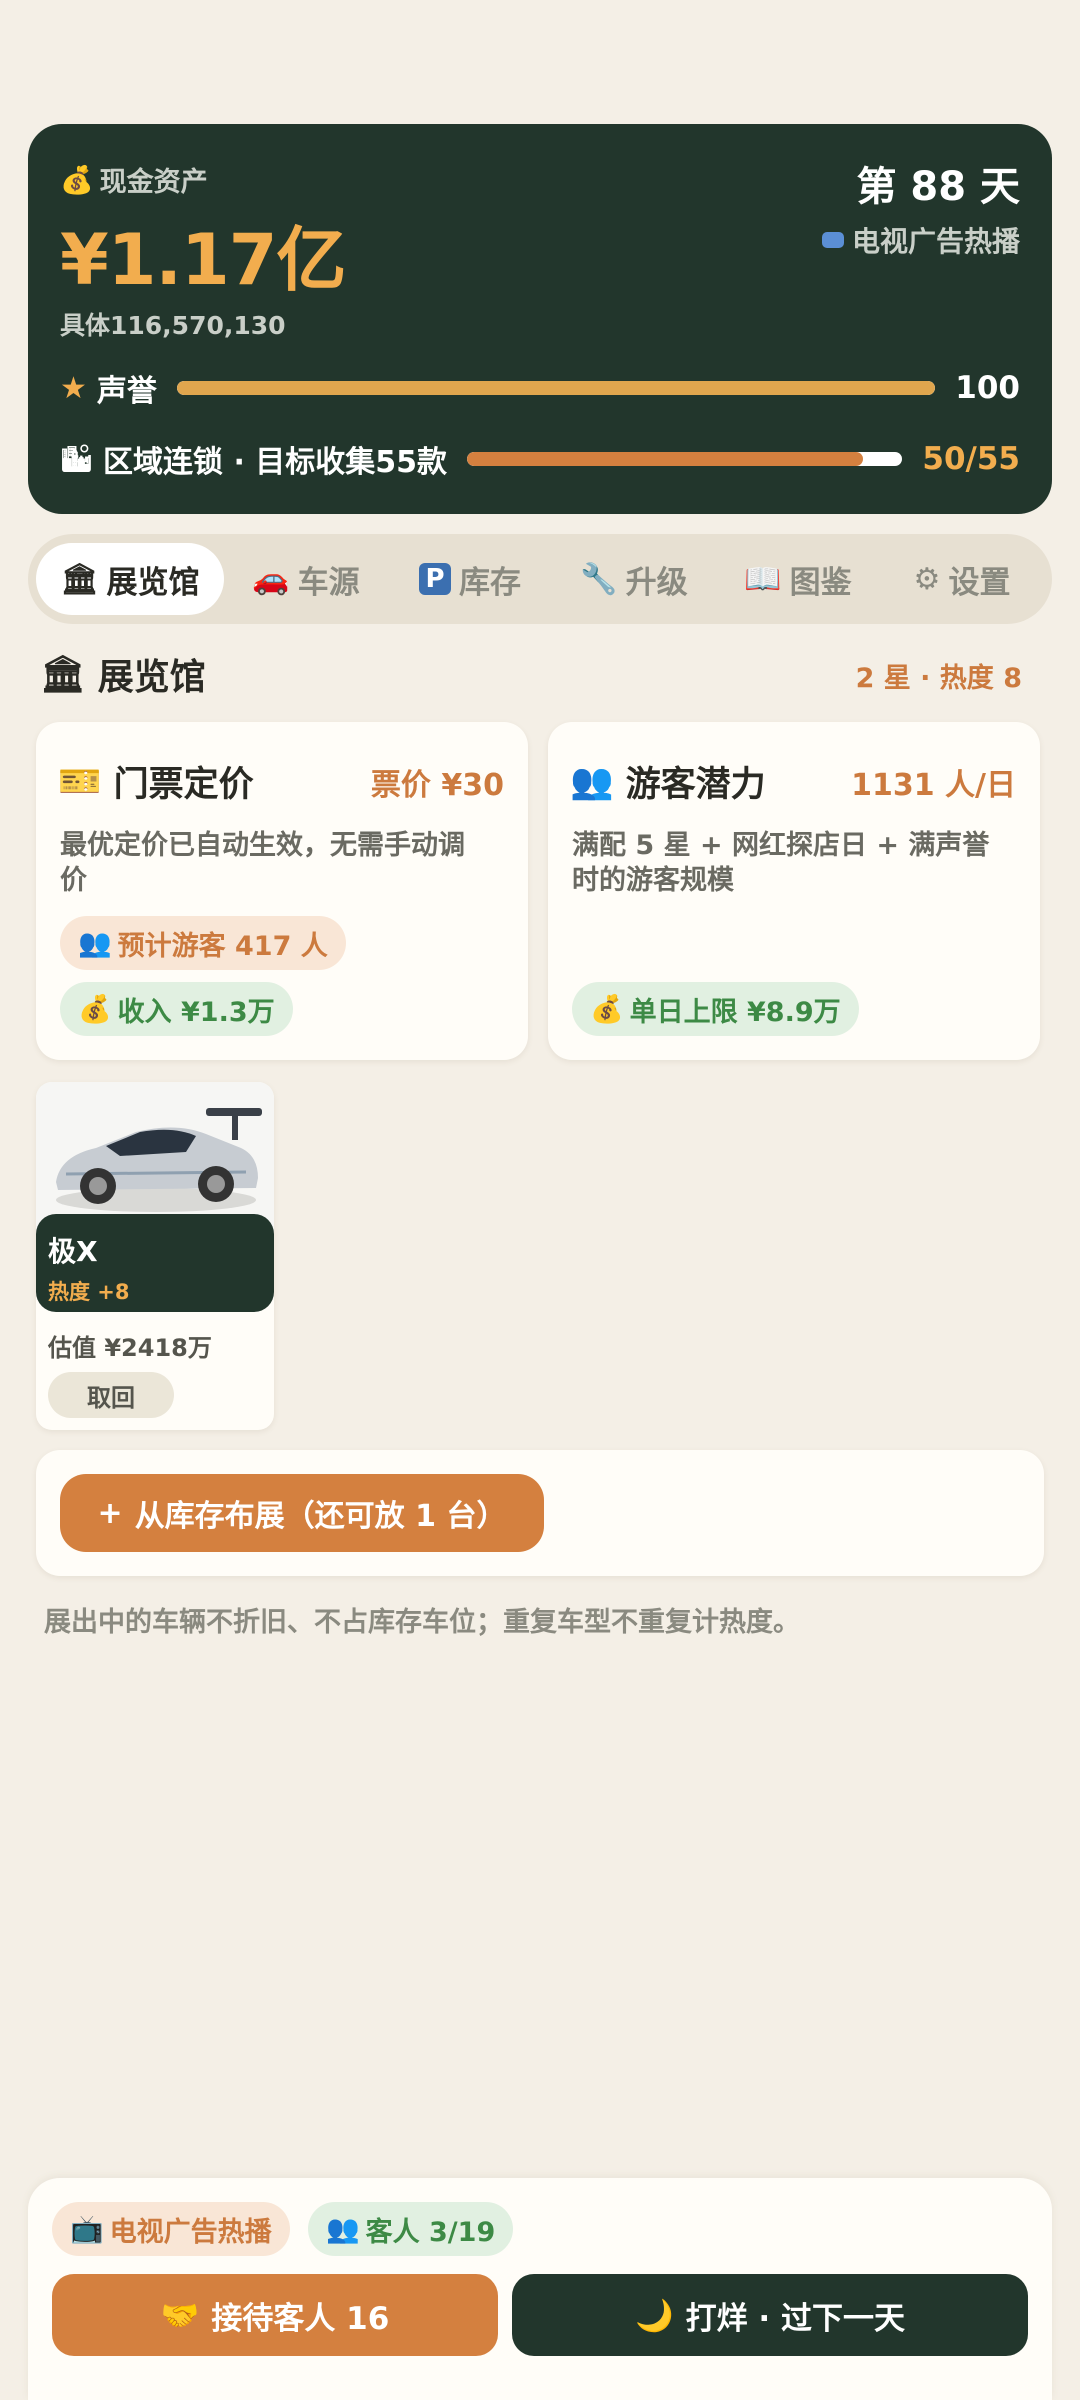 The width and height of the screenshot is (1080, 2400). I want to click on car-value: 估值 ¥2418万, so click(130, 1348).